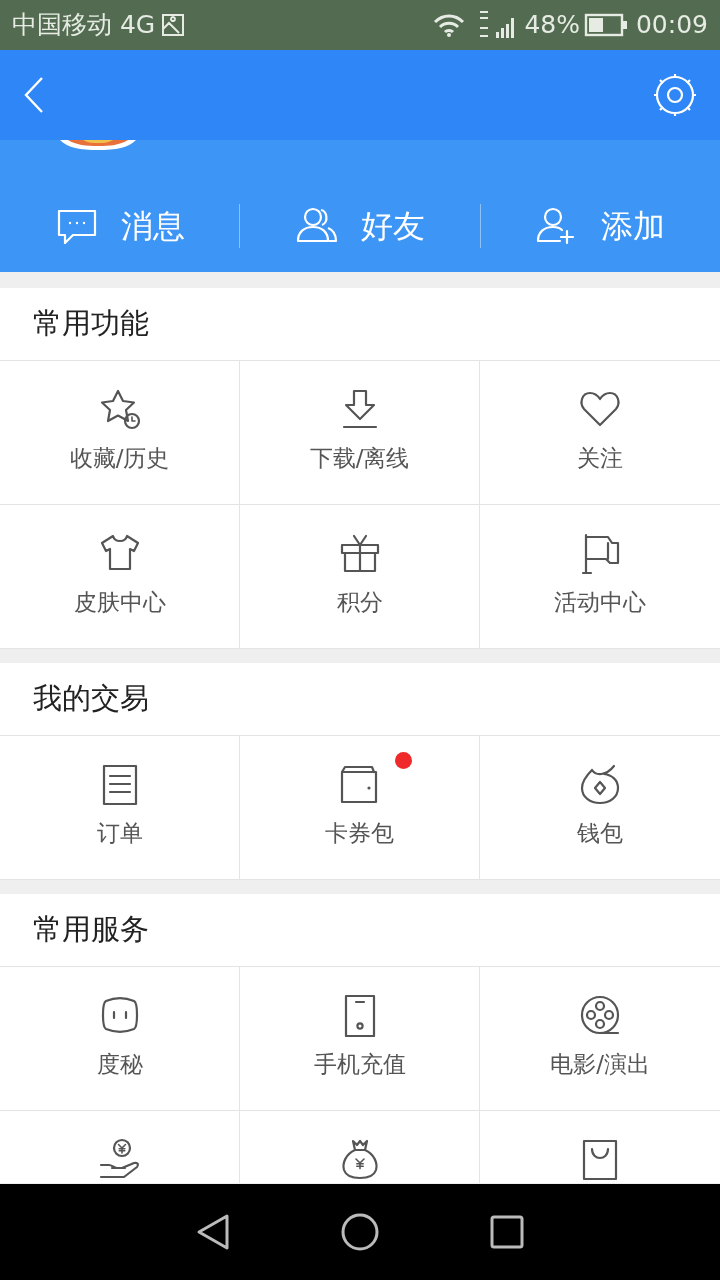 This screenshot has width=720, height=1280. What do you see at coordinates (119, 602) in the screenshot?
I see `tile-label: 皮肤中心` at bounding box center [119, 602].